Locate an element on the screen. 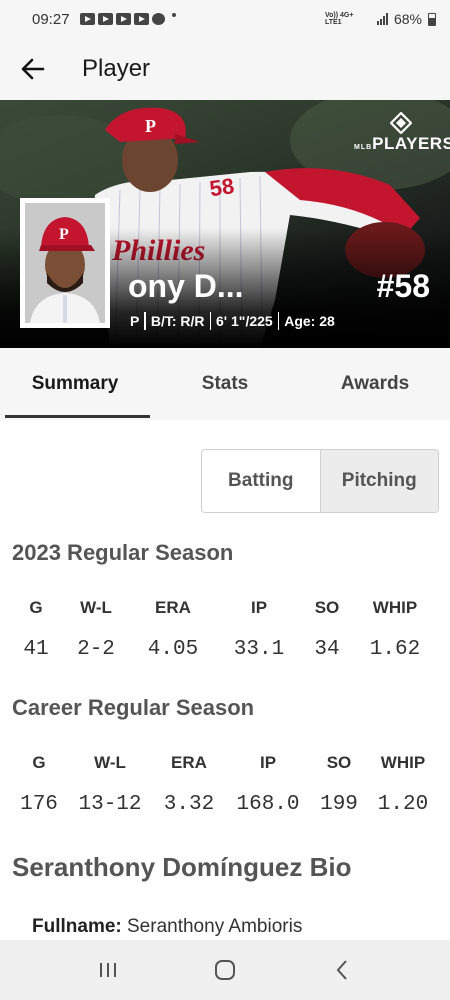 This screenshot has height=1000, width=450. player-height-weight: 6' 1"/225 is located at coordinates (244, 321).